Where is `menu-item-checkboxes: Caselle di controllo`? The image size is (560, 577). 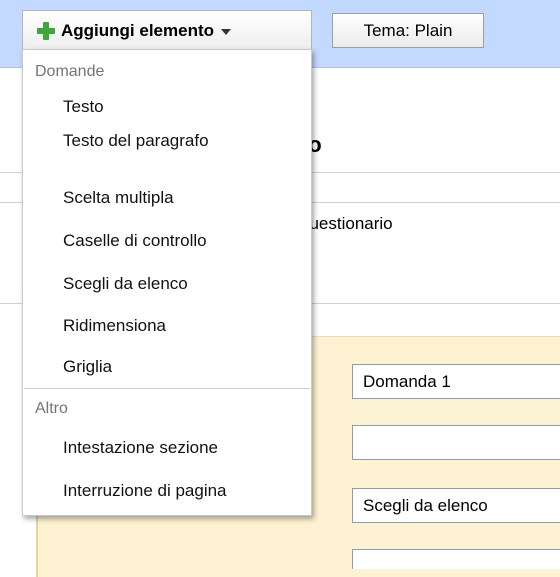
menu-item-checkboxes: Caselle di controllo is located at coordinates (167, 241).